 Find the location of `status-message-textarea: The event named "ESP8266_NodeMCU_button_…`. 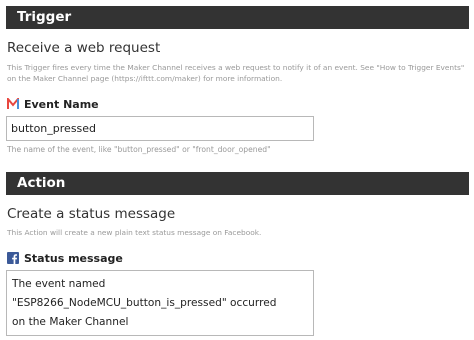

status-message-textarea: The event named "ESP8266_NodeMCU_button_… is located at coordinates (160, 303).